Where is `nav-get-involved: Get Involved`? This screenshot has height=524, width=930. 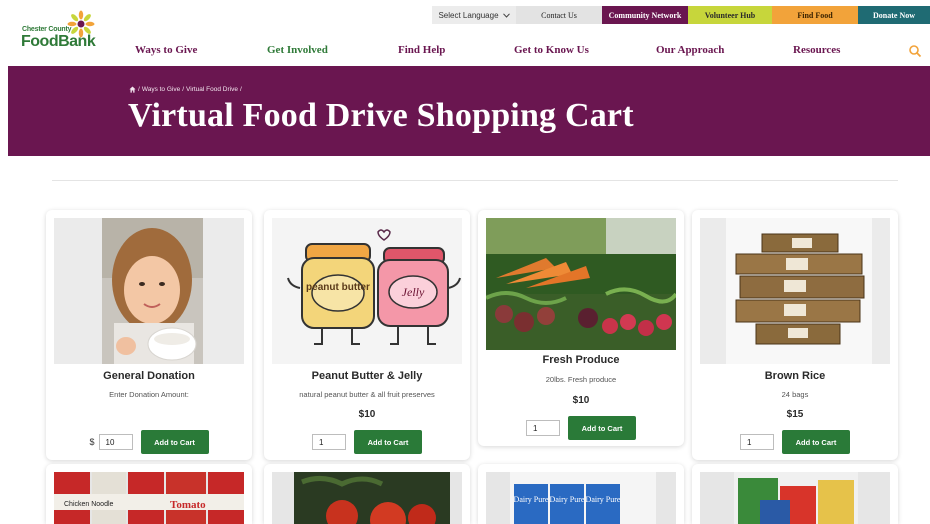
nav-get-involved: Get Involved is located at coordinates (297, 50).